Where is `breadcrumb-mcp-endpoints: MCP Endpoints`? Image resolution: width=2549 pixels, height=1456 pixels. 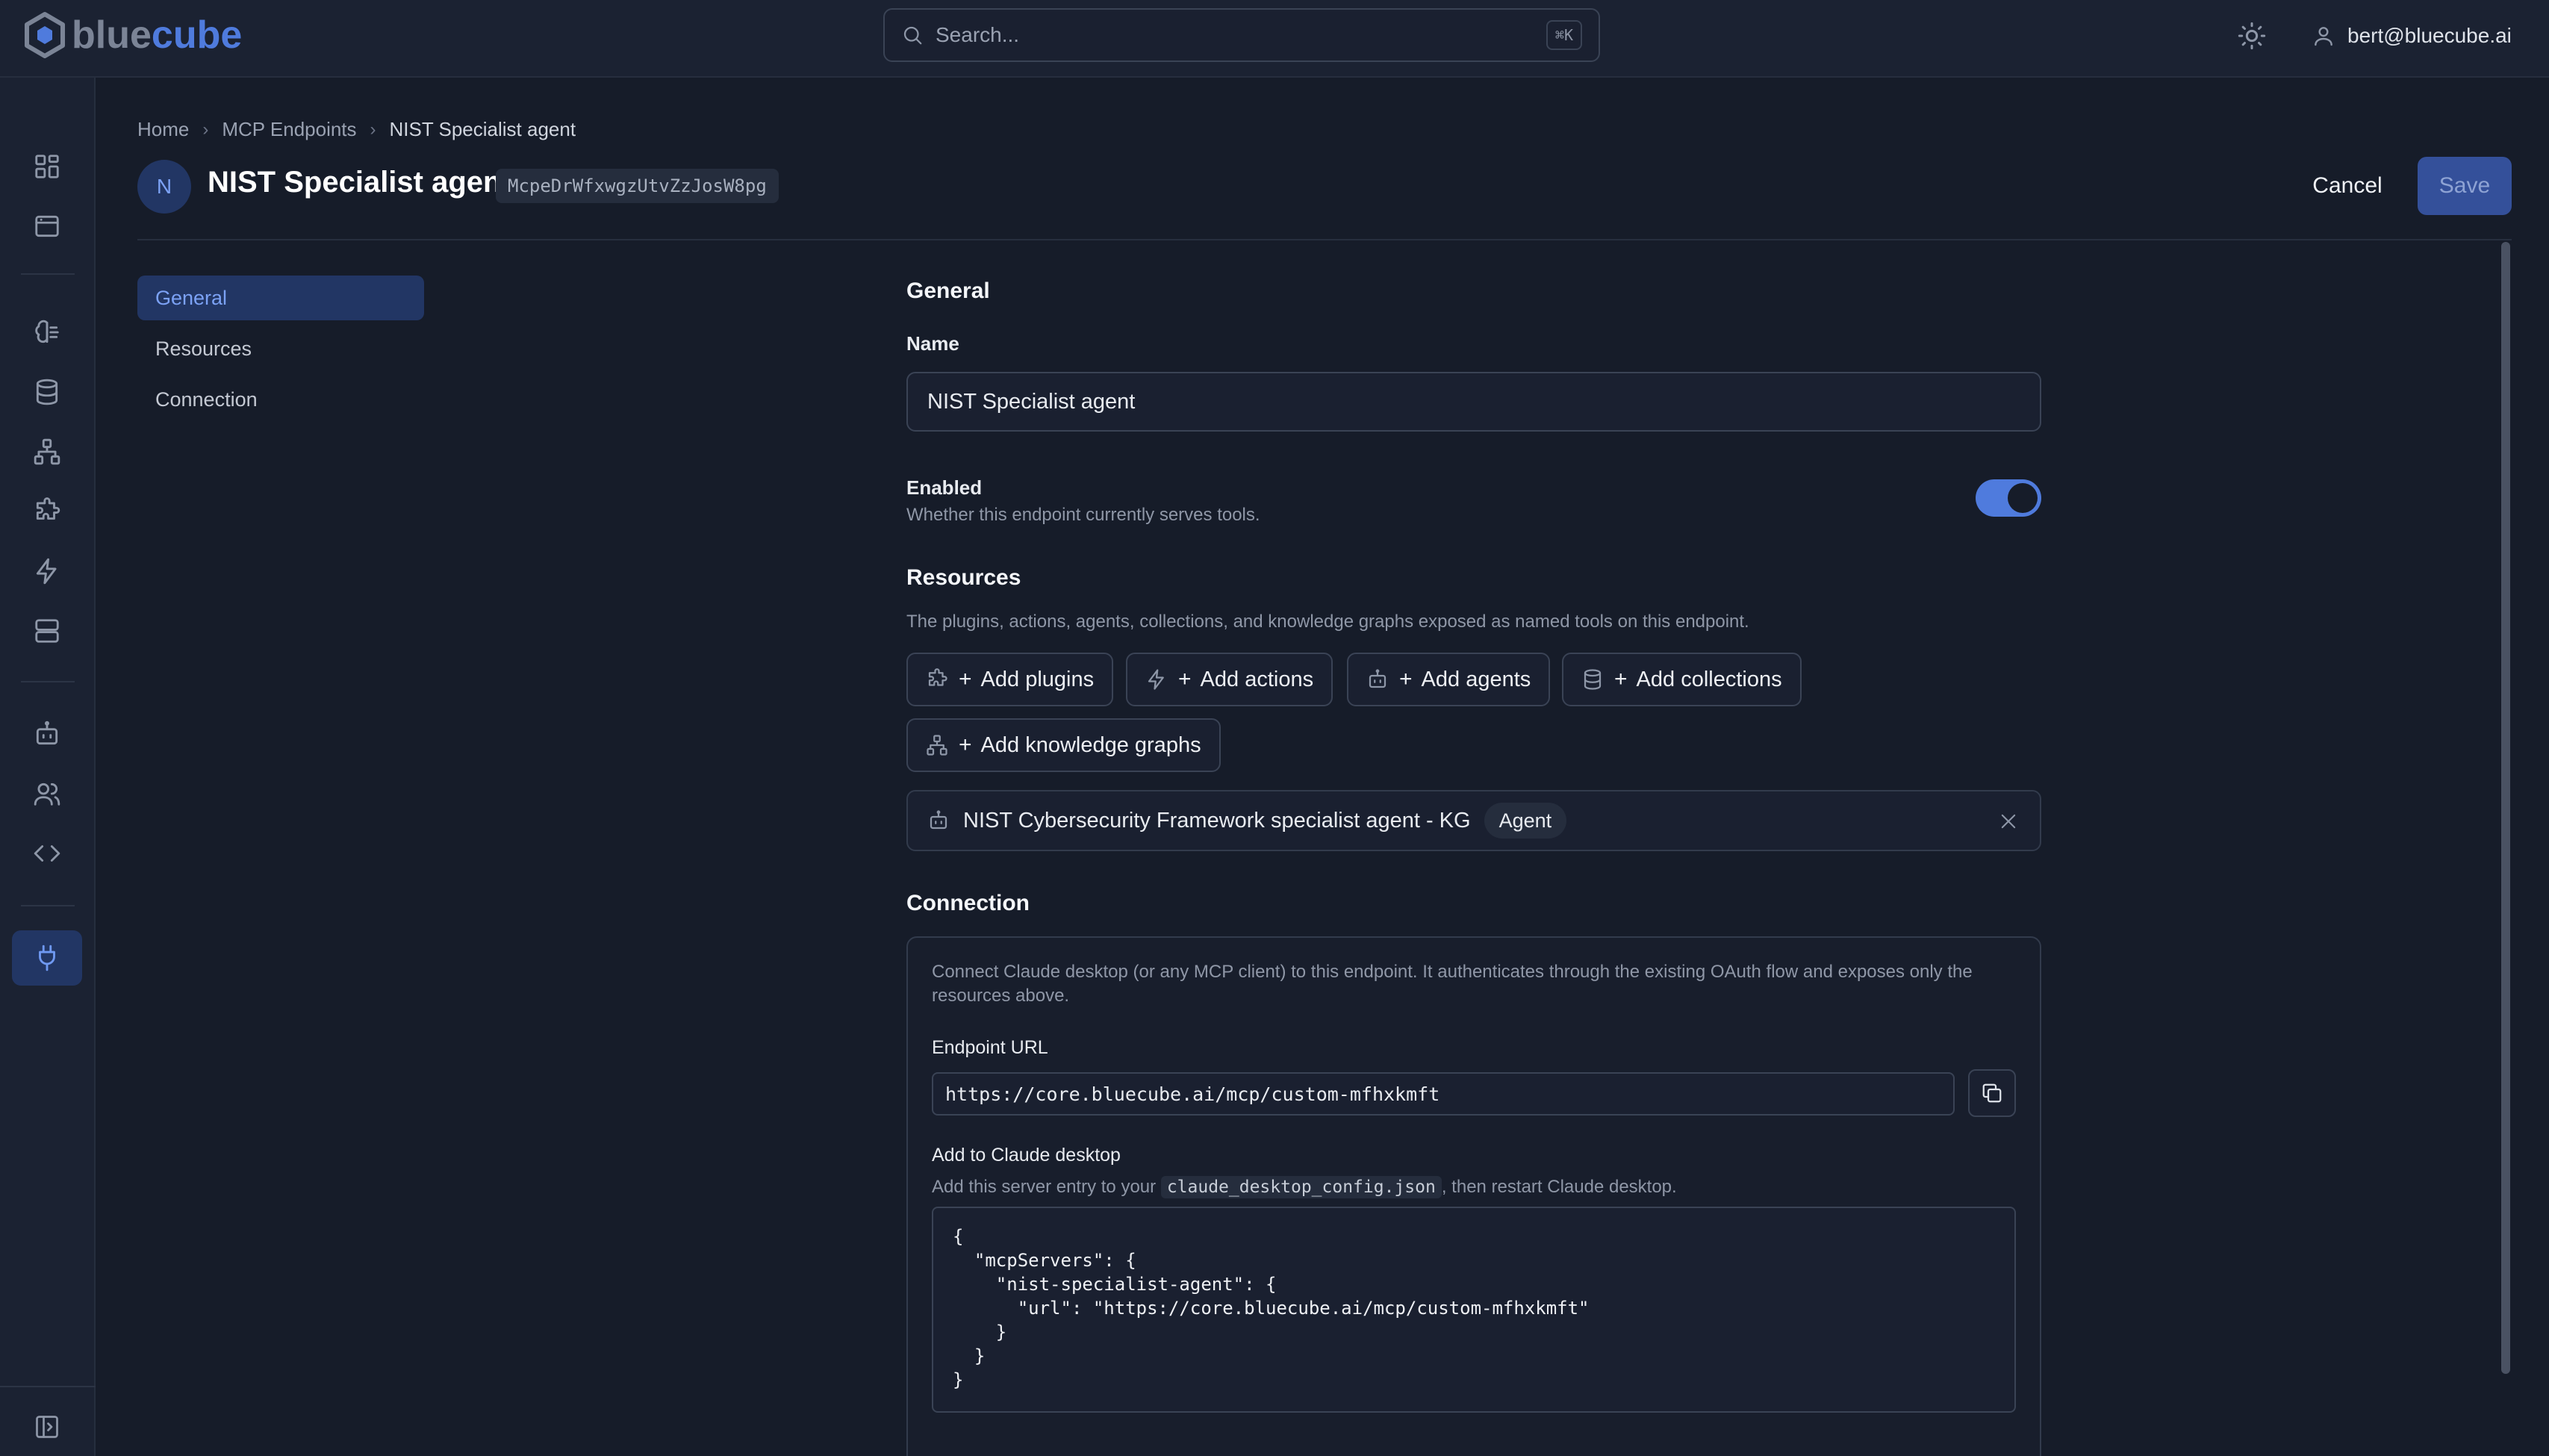
breadcrumb-mcp-endpoints: MCP Endpoints is located at coordinates (289, 129).